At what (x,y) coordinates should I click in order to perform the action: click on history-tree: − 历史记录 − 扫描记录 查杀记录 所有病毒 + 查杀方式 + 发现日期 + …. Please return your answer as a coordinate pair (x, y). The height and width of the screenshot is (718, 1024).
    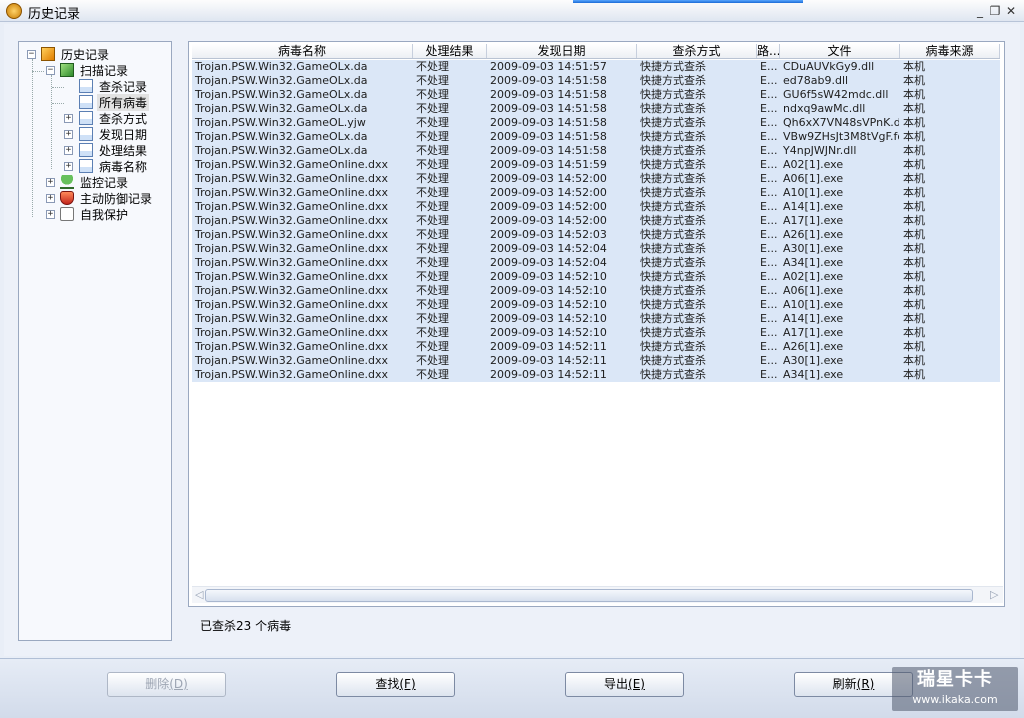
    Looking at the image, I should click on (95, 341).